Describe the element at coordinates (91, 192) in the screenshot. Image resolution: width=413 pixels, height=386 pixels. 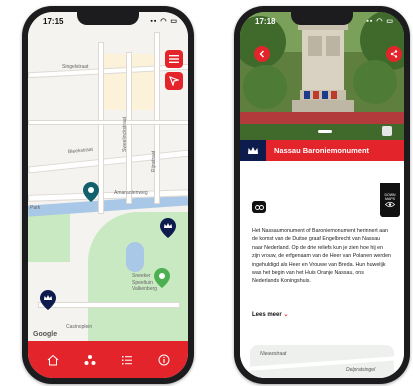
I see `landmark-pin-teal` at that location.